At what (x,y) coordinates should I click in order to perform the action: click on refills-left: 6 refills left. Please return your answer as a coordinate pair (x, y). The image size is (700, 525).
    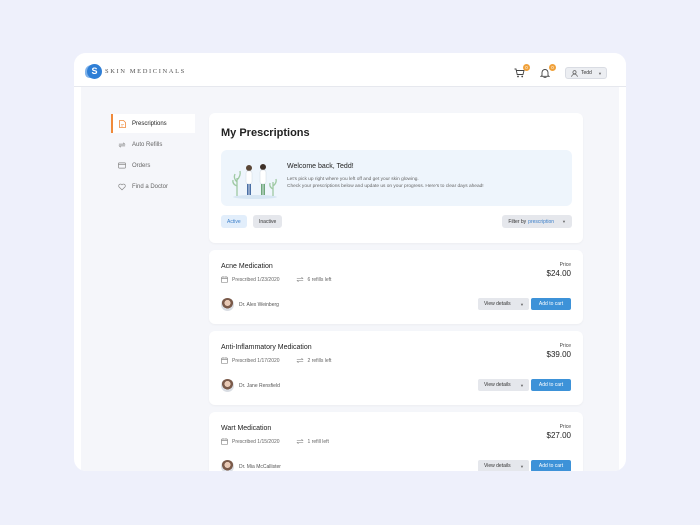
    Looking at the image, I should click on (319, 279).